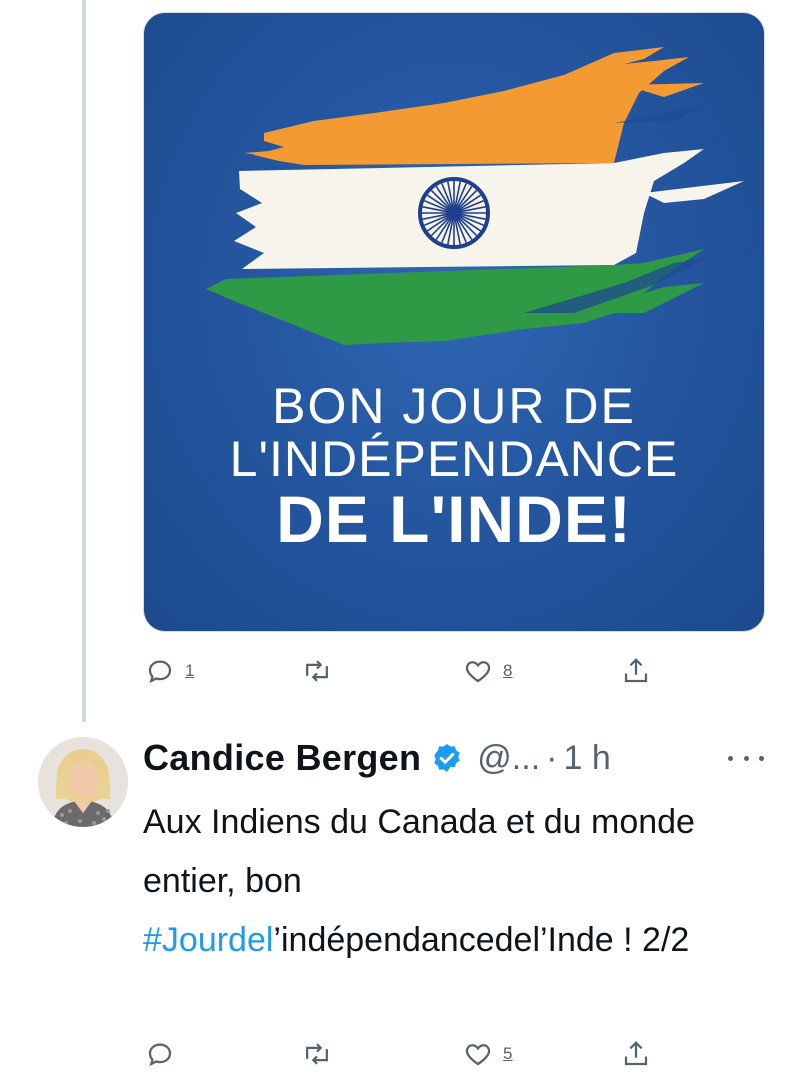  I want to click on author-avatar, so click(83, 782).